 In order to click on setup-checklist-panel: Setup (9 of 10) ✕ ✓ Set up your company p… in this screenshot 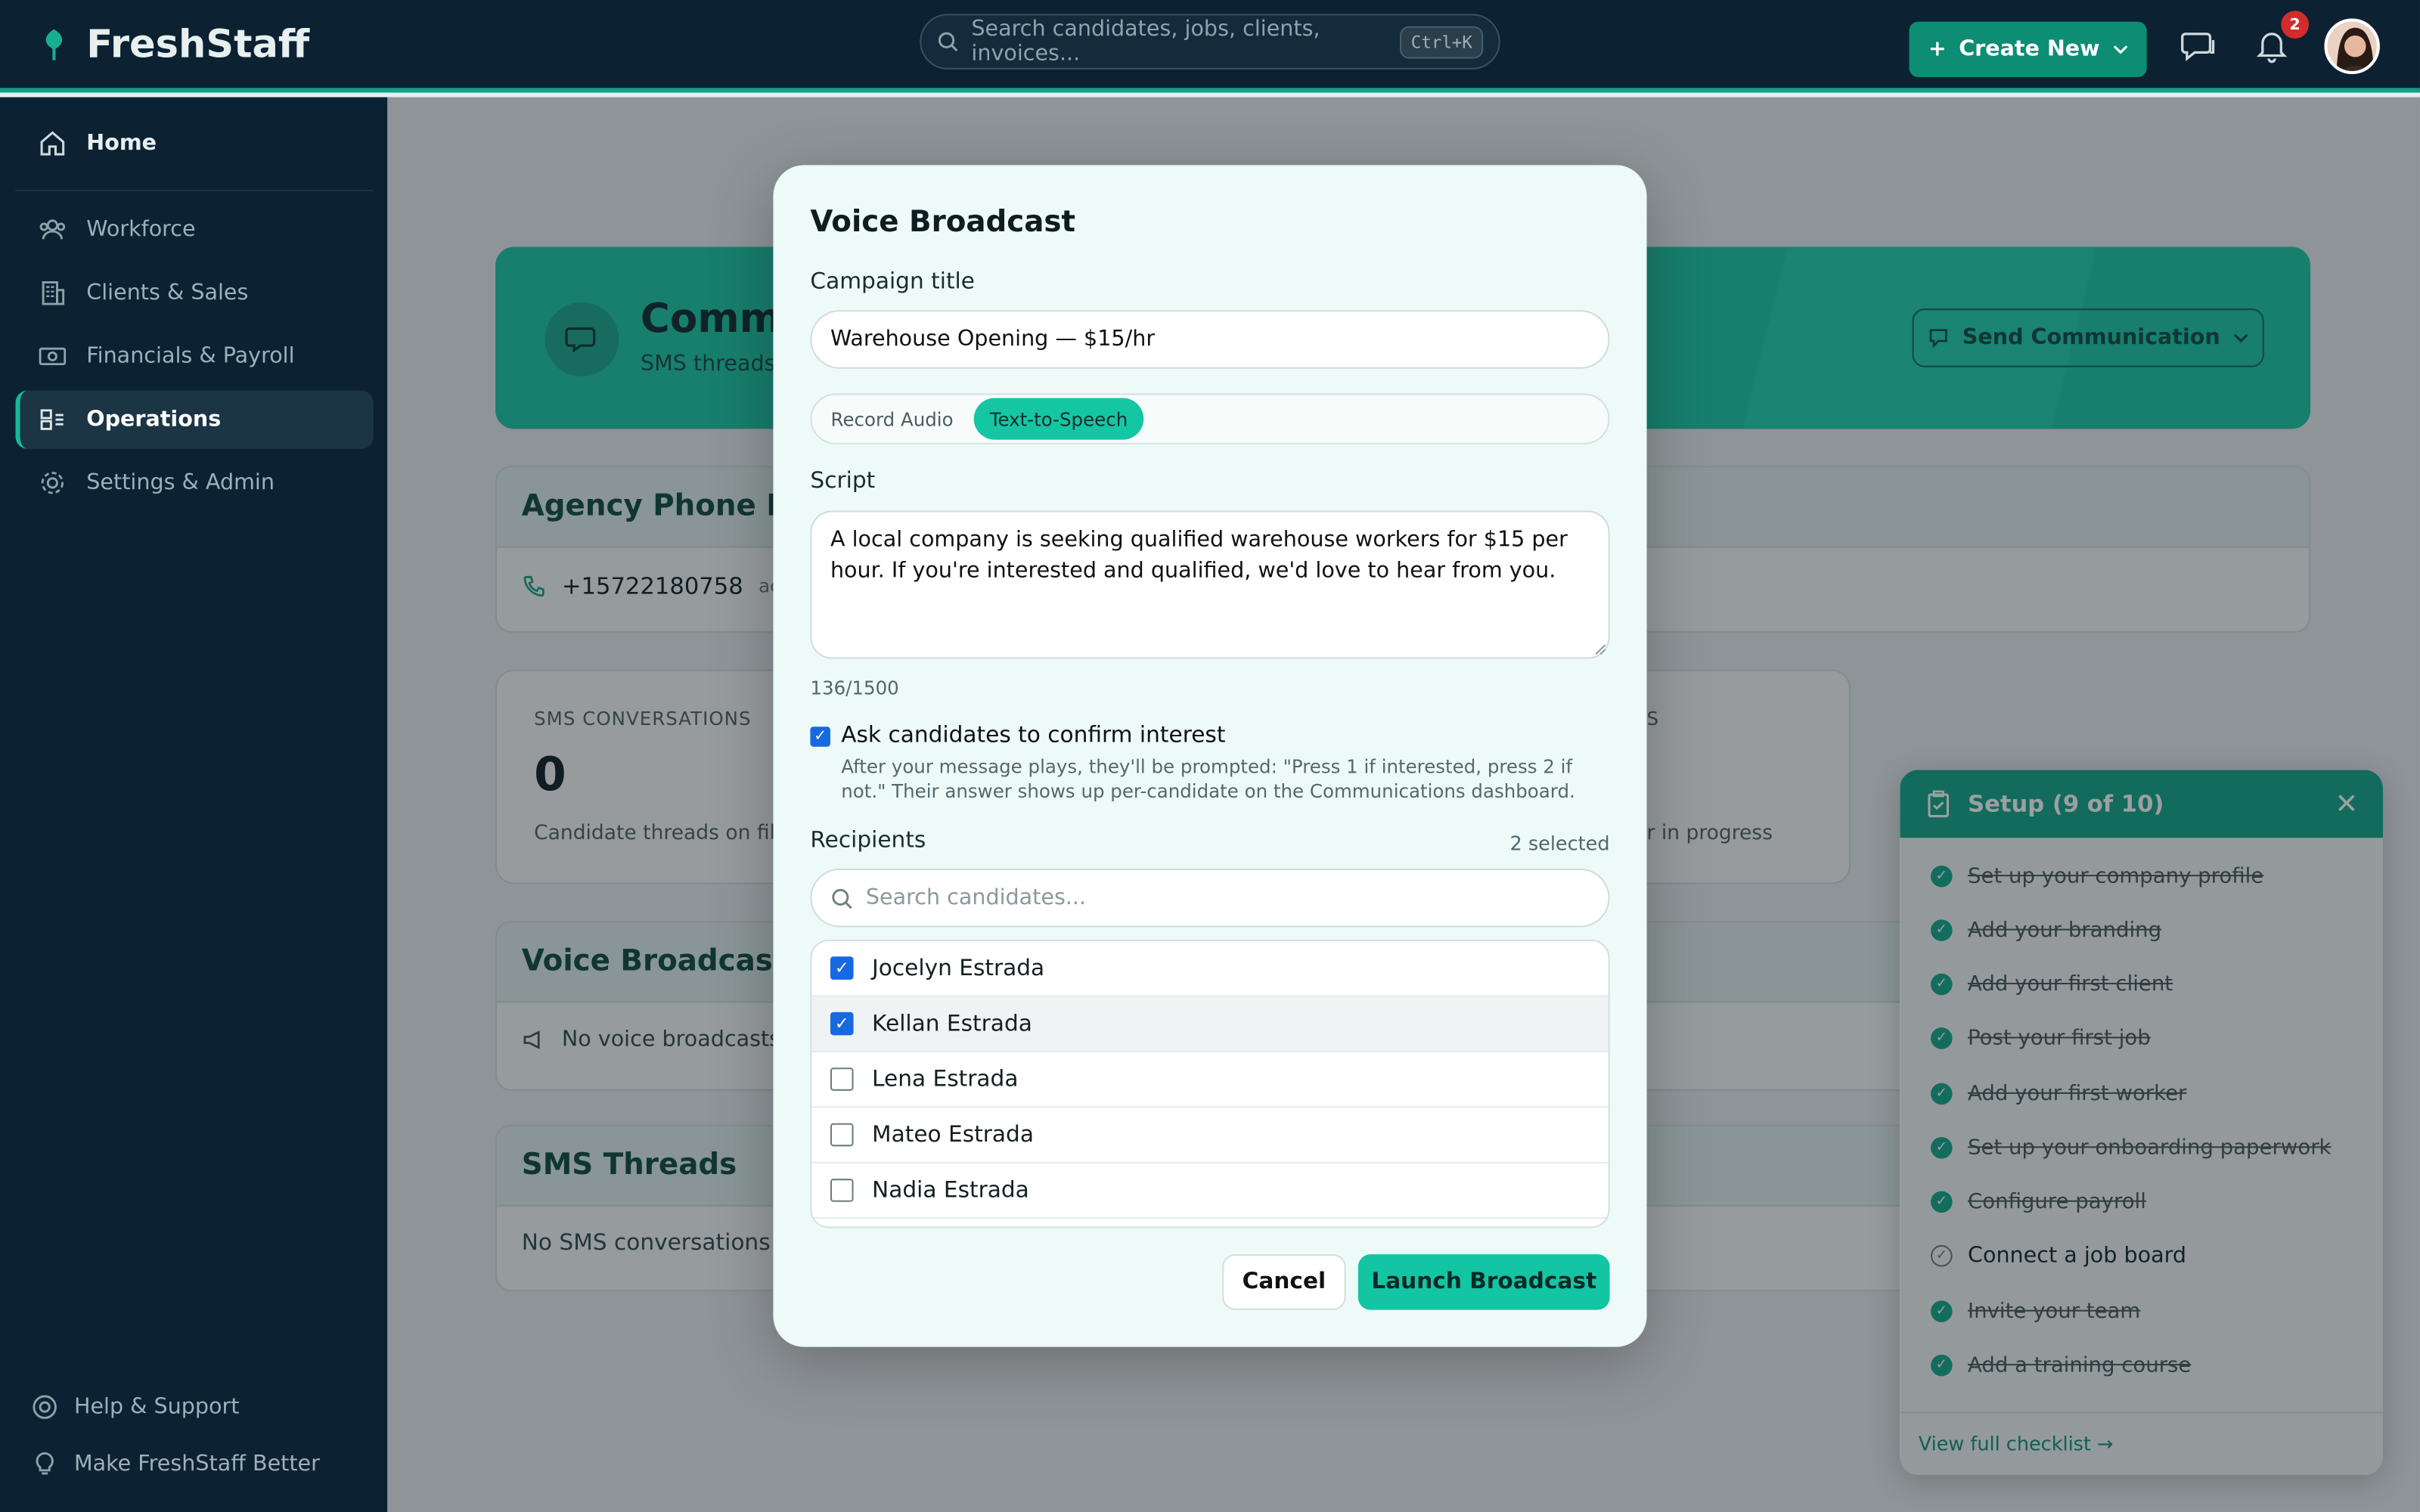, I will do `click(2141, 1123)`.